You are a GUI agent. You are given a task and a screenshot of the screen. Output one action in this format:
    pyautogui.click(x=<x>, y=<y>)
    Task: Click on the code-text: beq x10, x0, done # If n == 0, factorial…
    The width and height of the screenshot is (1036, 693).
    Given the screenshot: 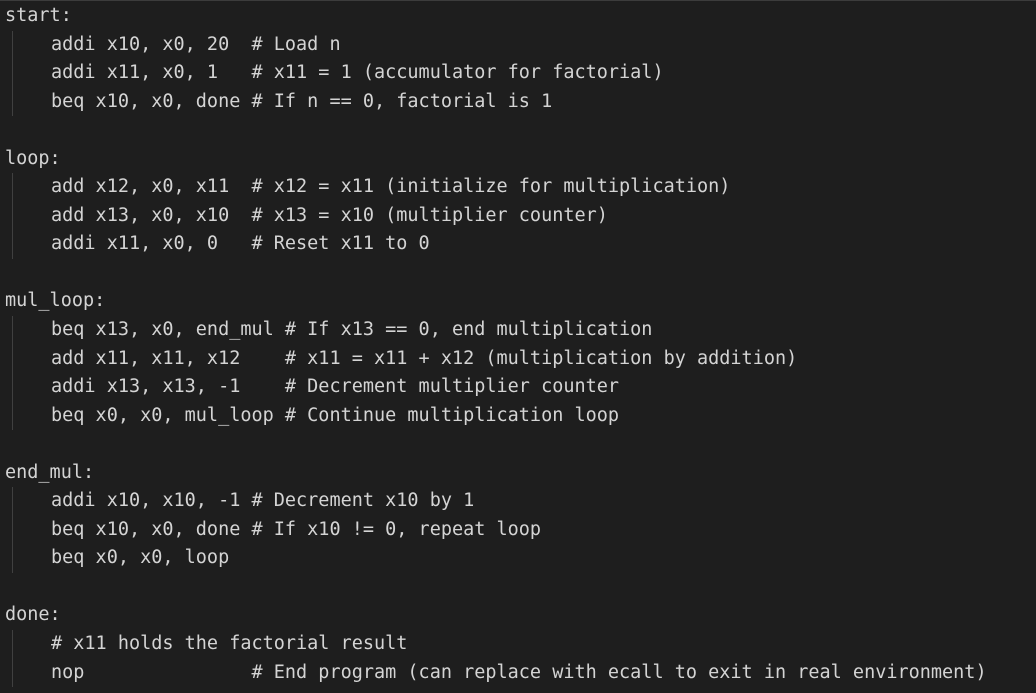 What is the action you would take?
    pyautogui.click(x=302, y=101)
    